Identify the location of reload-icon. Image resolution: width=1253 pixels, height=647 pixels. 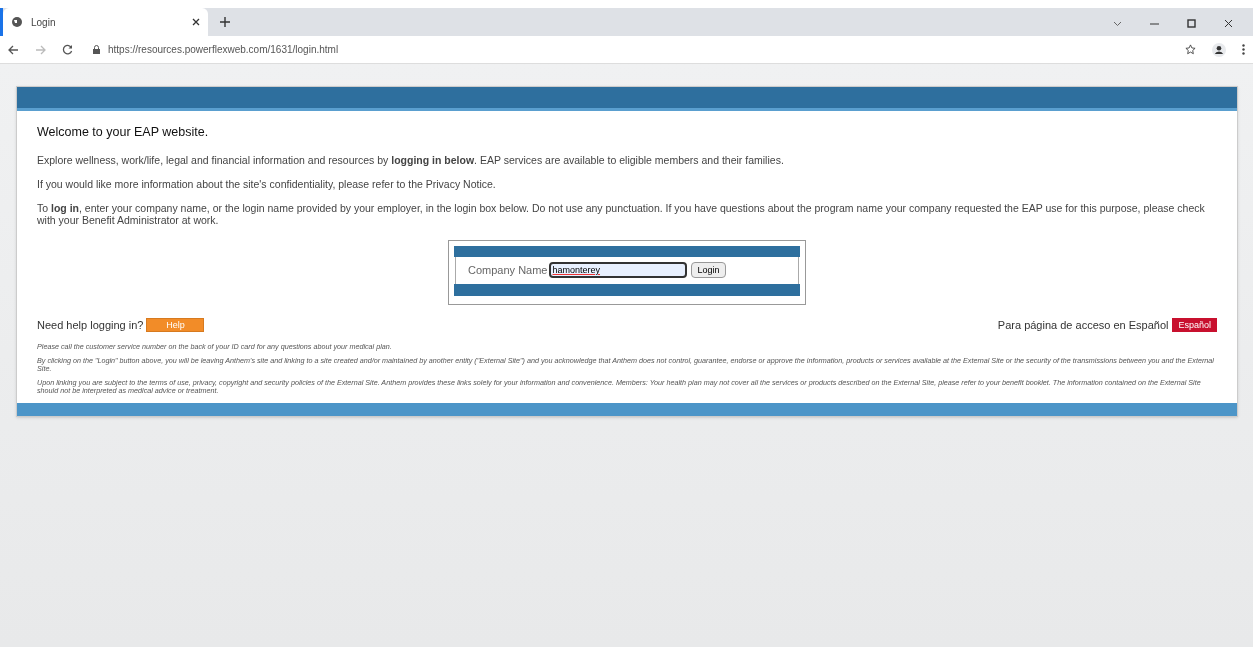
(67, 49).